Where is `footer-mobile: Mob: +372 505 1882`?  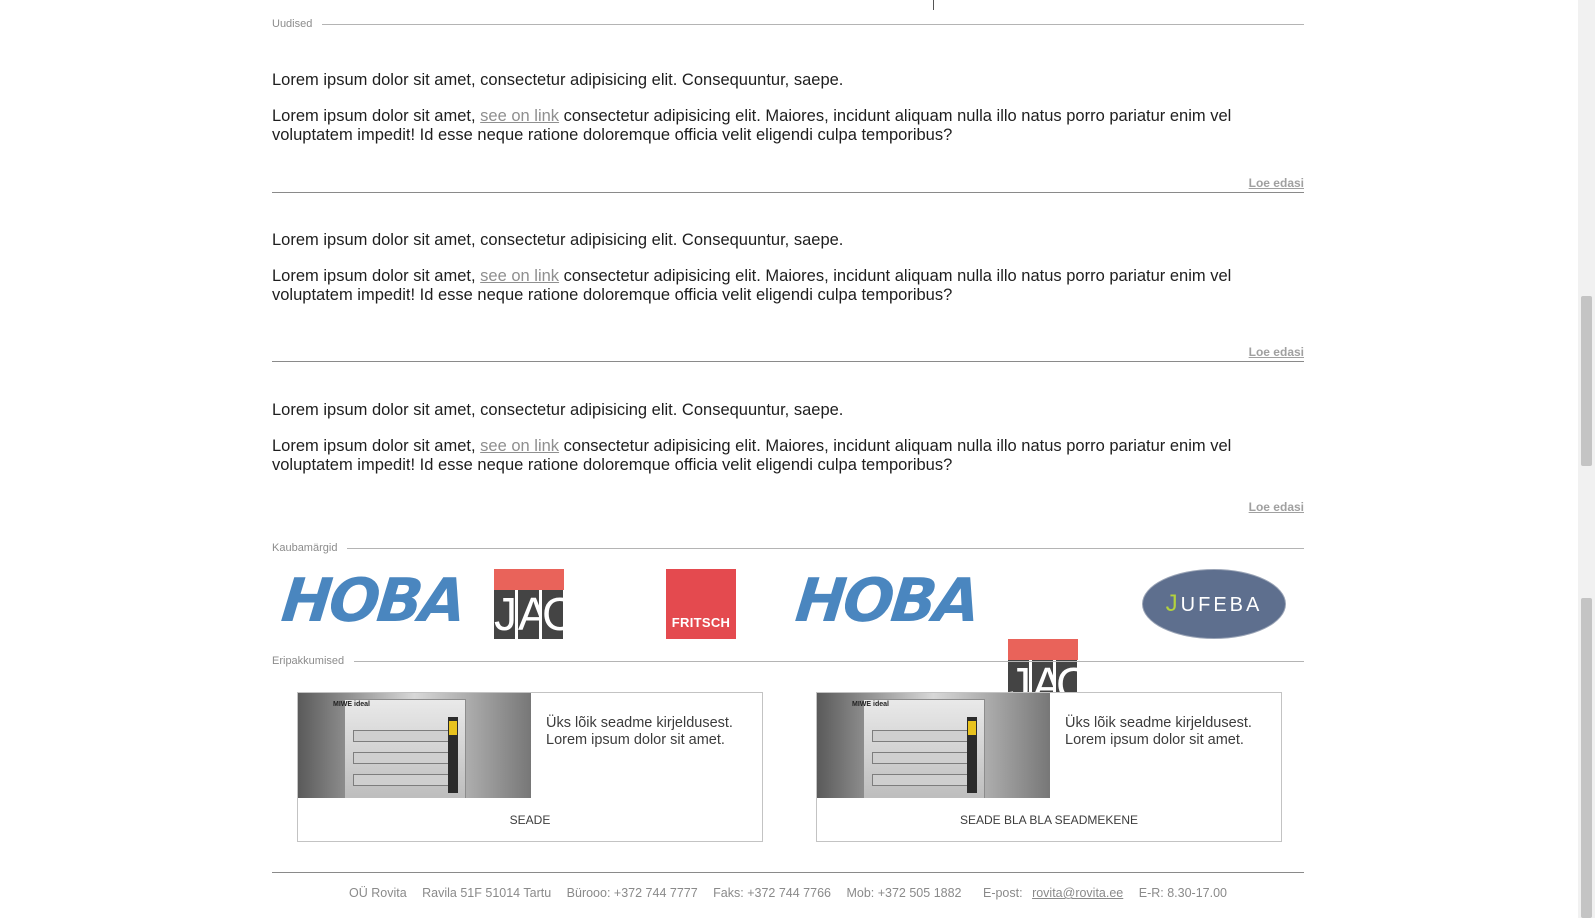 footer-mobile: Mob: +372 505 1882 is located at coordinates (904, 893).